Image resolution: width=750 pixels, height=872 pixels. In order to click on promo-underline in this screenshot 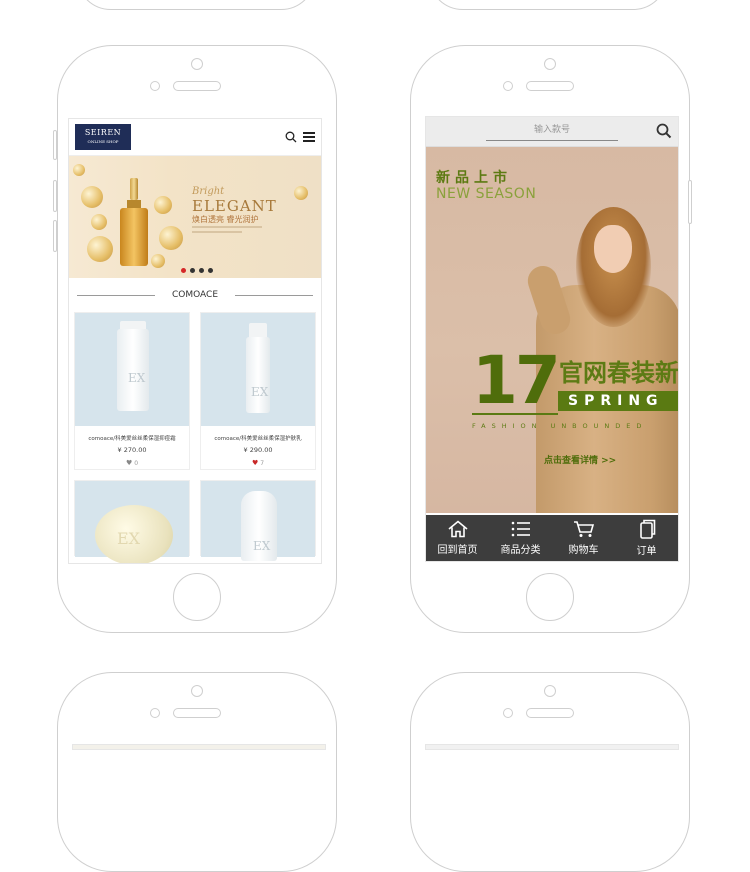, I will do `click(515, 414)`.